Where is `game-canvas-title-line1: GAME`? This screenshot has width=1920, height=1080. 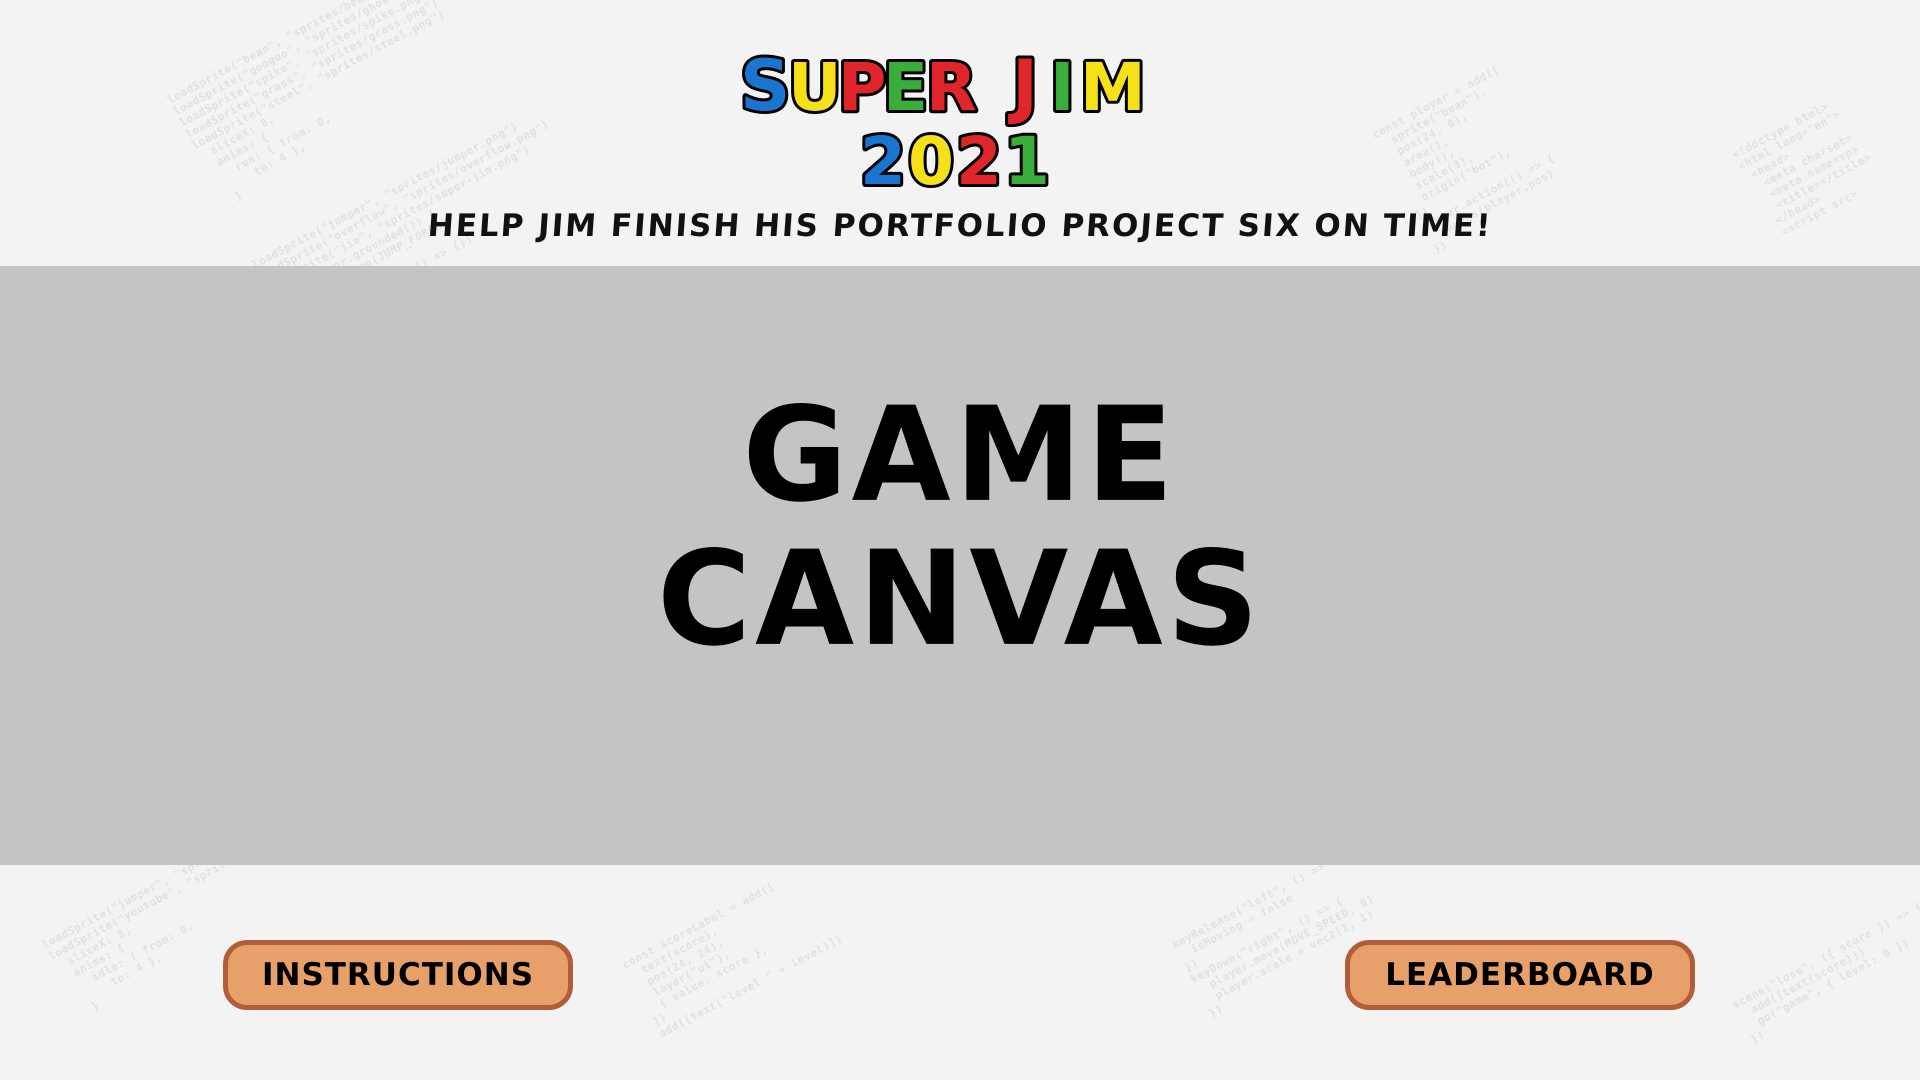
game-canvas-title-line1: GAME is located at coordinates (960, 455).